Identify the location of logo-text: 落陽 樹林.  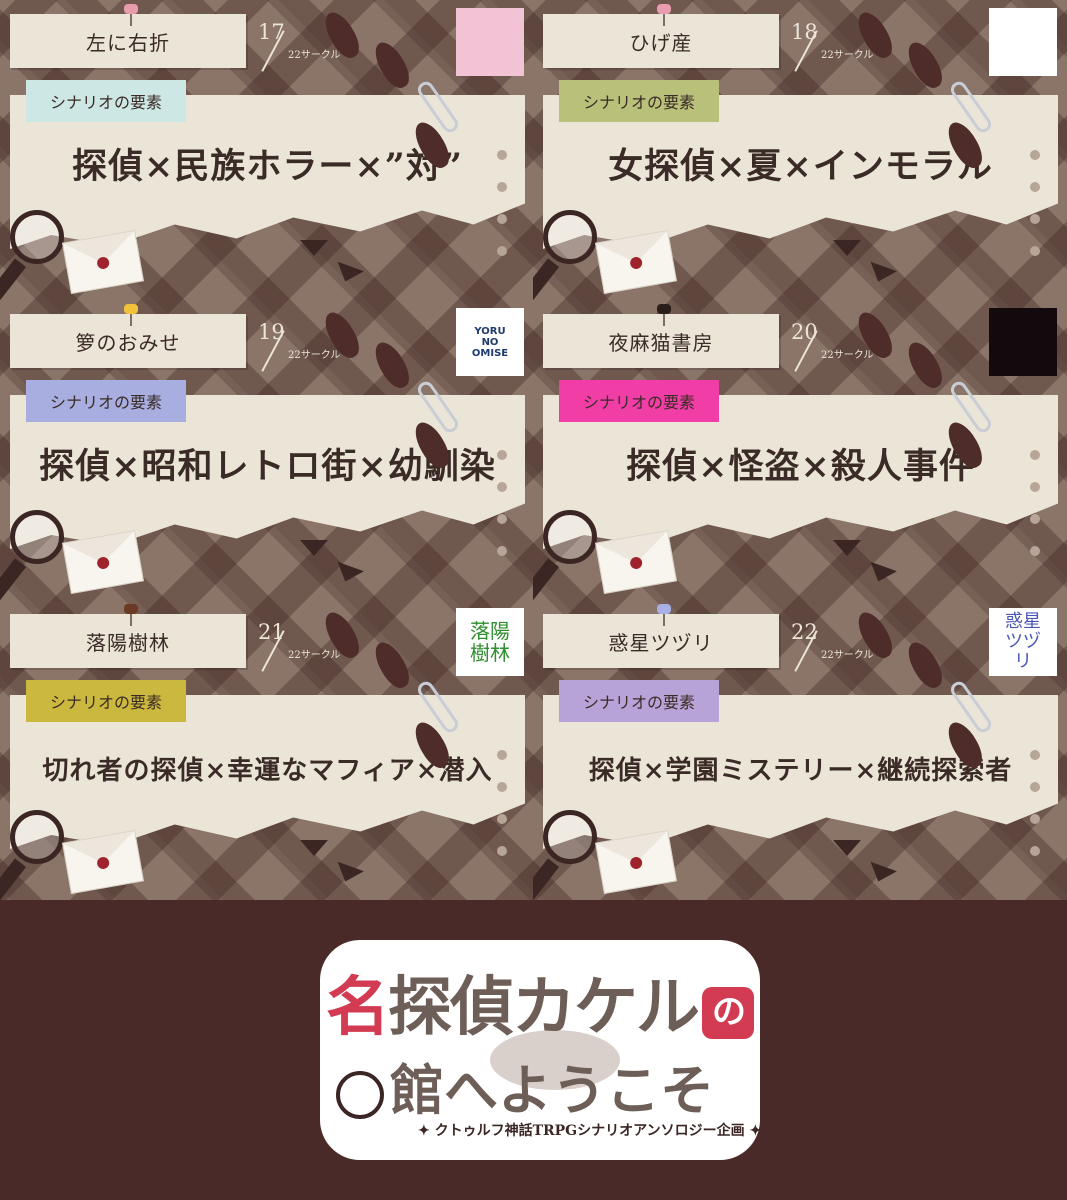
(490, 642).